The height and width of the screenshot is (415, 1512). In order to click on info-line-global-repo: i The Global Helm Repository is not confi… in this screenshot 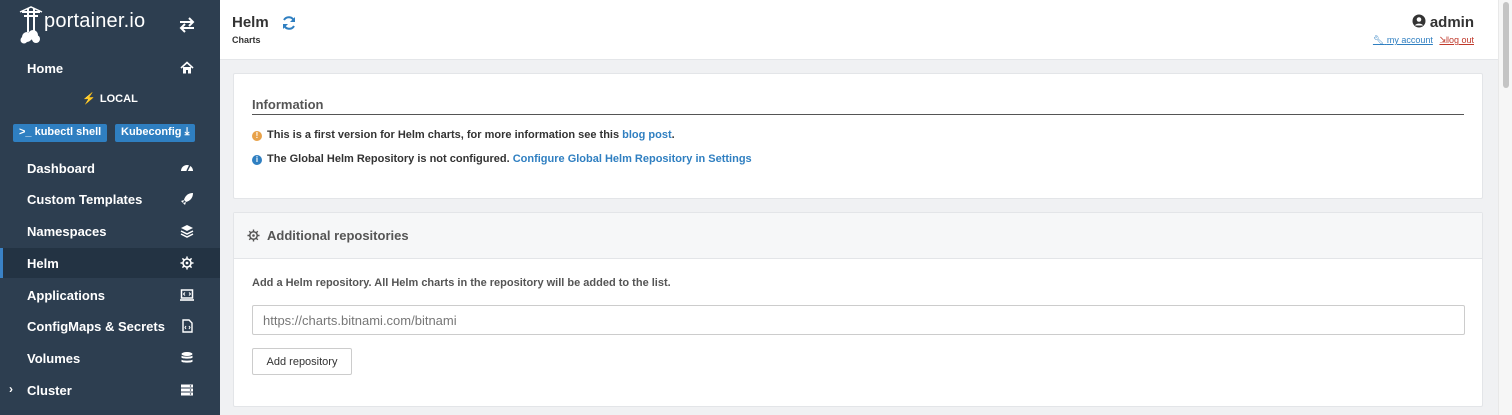, I will do `click(502, 159)`.